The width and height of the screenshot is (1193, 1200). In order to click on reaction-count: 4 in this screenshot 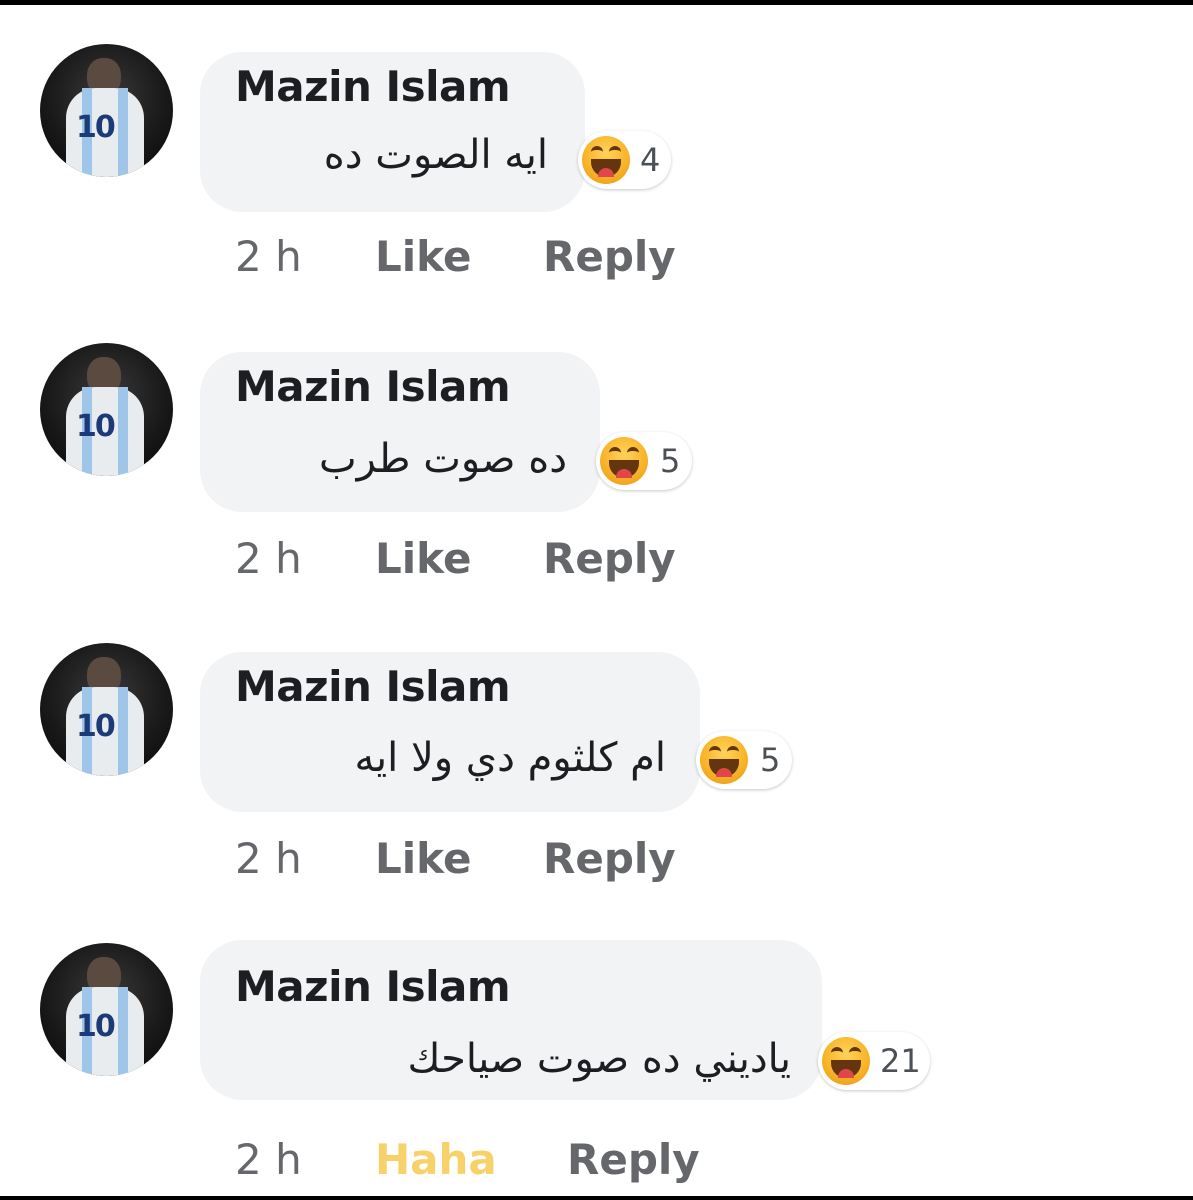, I will do `click(650, 160)`.